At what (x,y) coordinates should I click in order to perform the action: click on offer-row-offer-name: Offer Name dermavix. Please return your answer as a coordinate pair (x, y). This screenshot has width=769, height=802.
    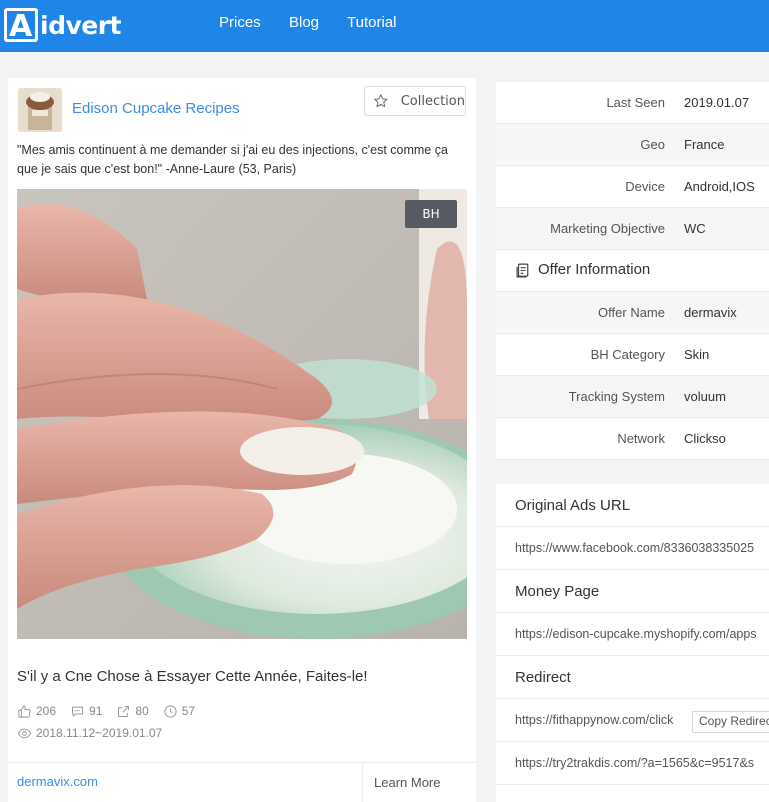
    Looking at the image, I should click on (632, 313).